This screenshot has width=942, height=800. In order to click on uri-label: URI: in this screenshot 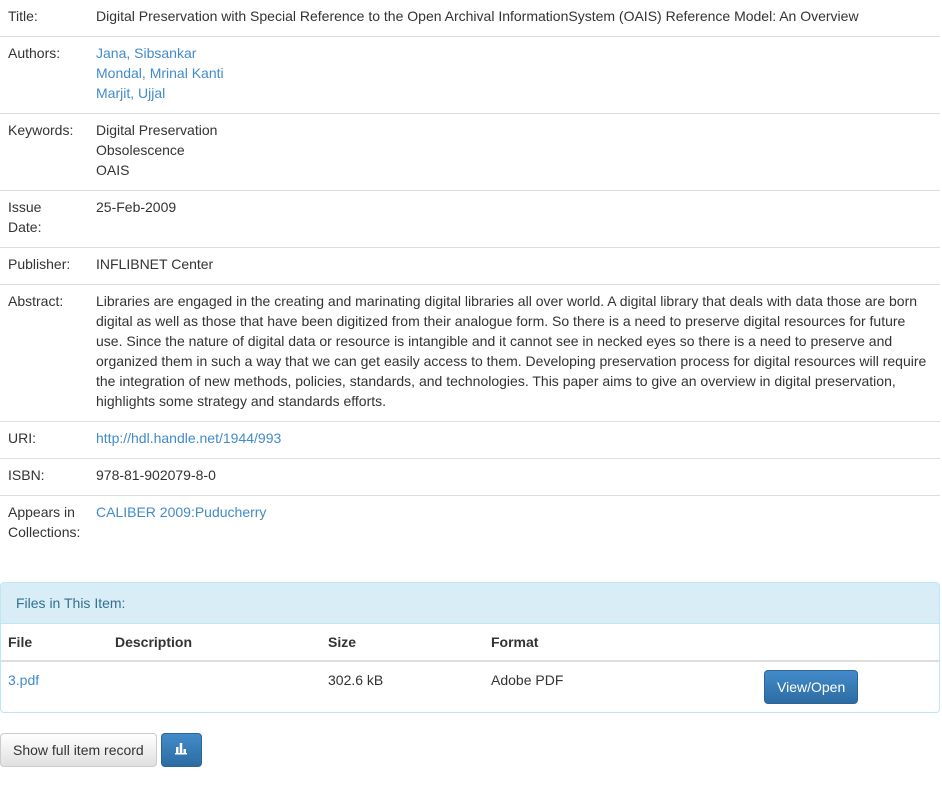, I will do `click(44, 440)`.